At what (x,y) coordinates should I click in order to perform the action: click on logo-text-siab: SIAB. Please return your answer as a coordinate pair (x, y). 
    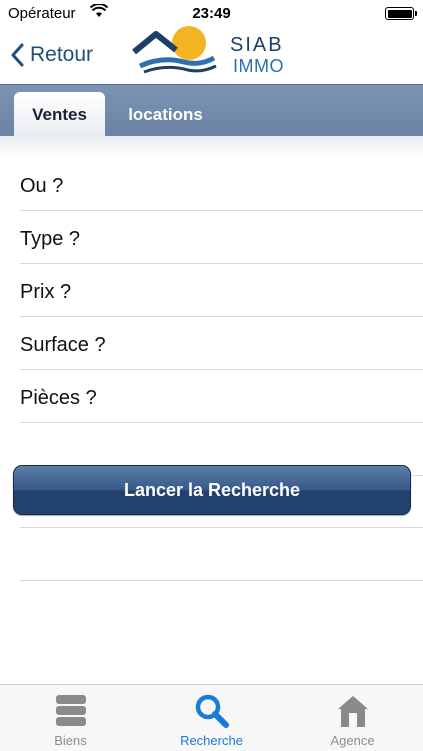
    Looking at the image, I should click on (257, 45).